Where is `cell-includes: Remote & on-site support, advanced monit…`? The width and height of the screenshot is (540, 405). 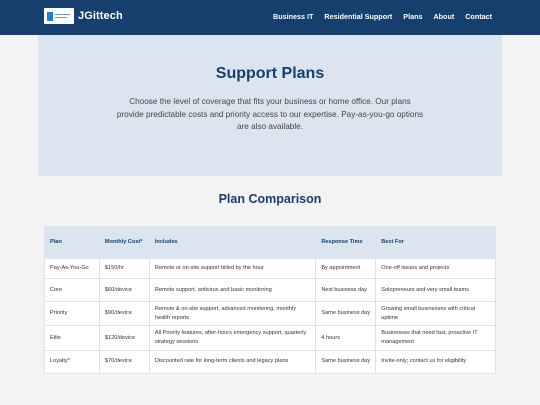 cell-includes: Remote & on-site support, advanced monit… is located at coordinates (232, 313).